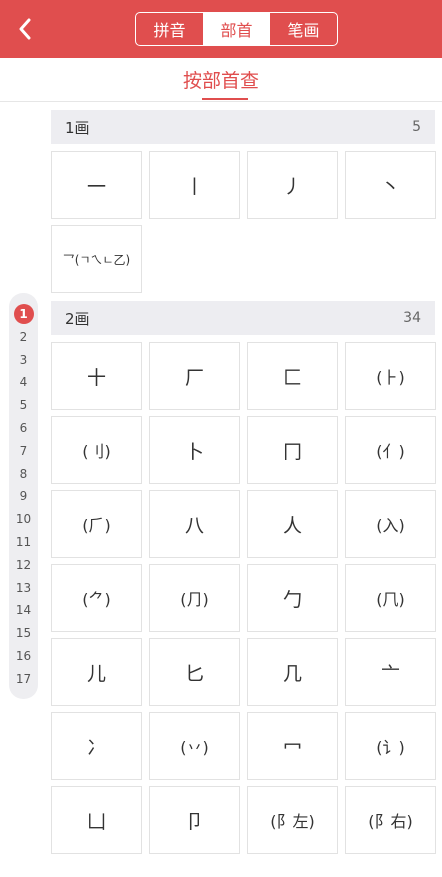 Image resolution: width=442 pixels, height=877 pixels. Describe the element at coordinates (96, 598) in the screenshot. I see `radical-cell: (⺈)` at that location.